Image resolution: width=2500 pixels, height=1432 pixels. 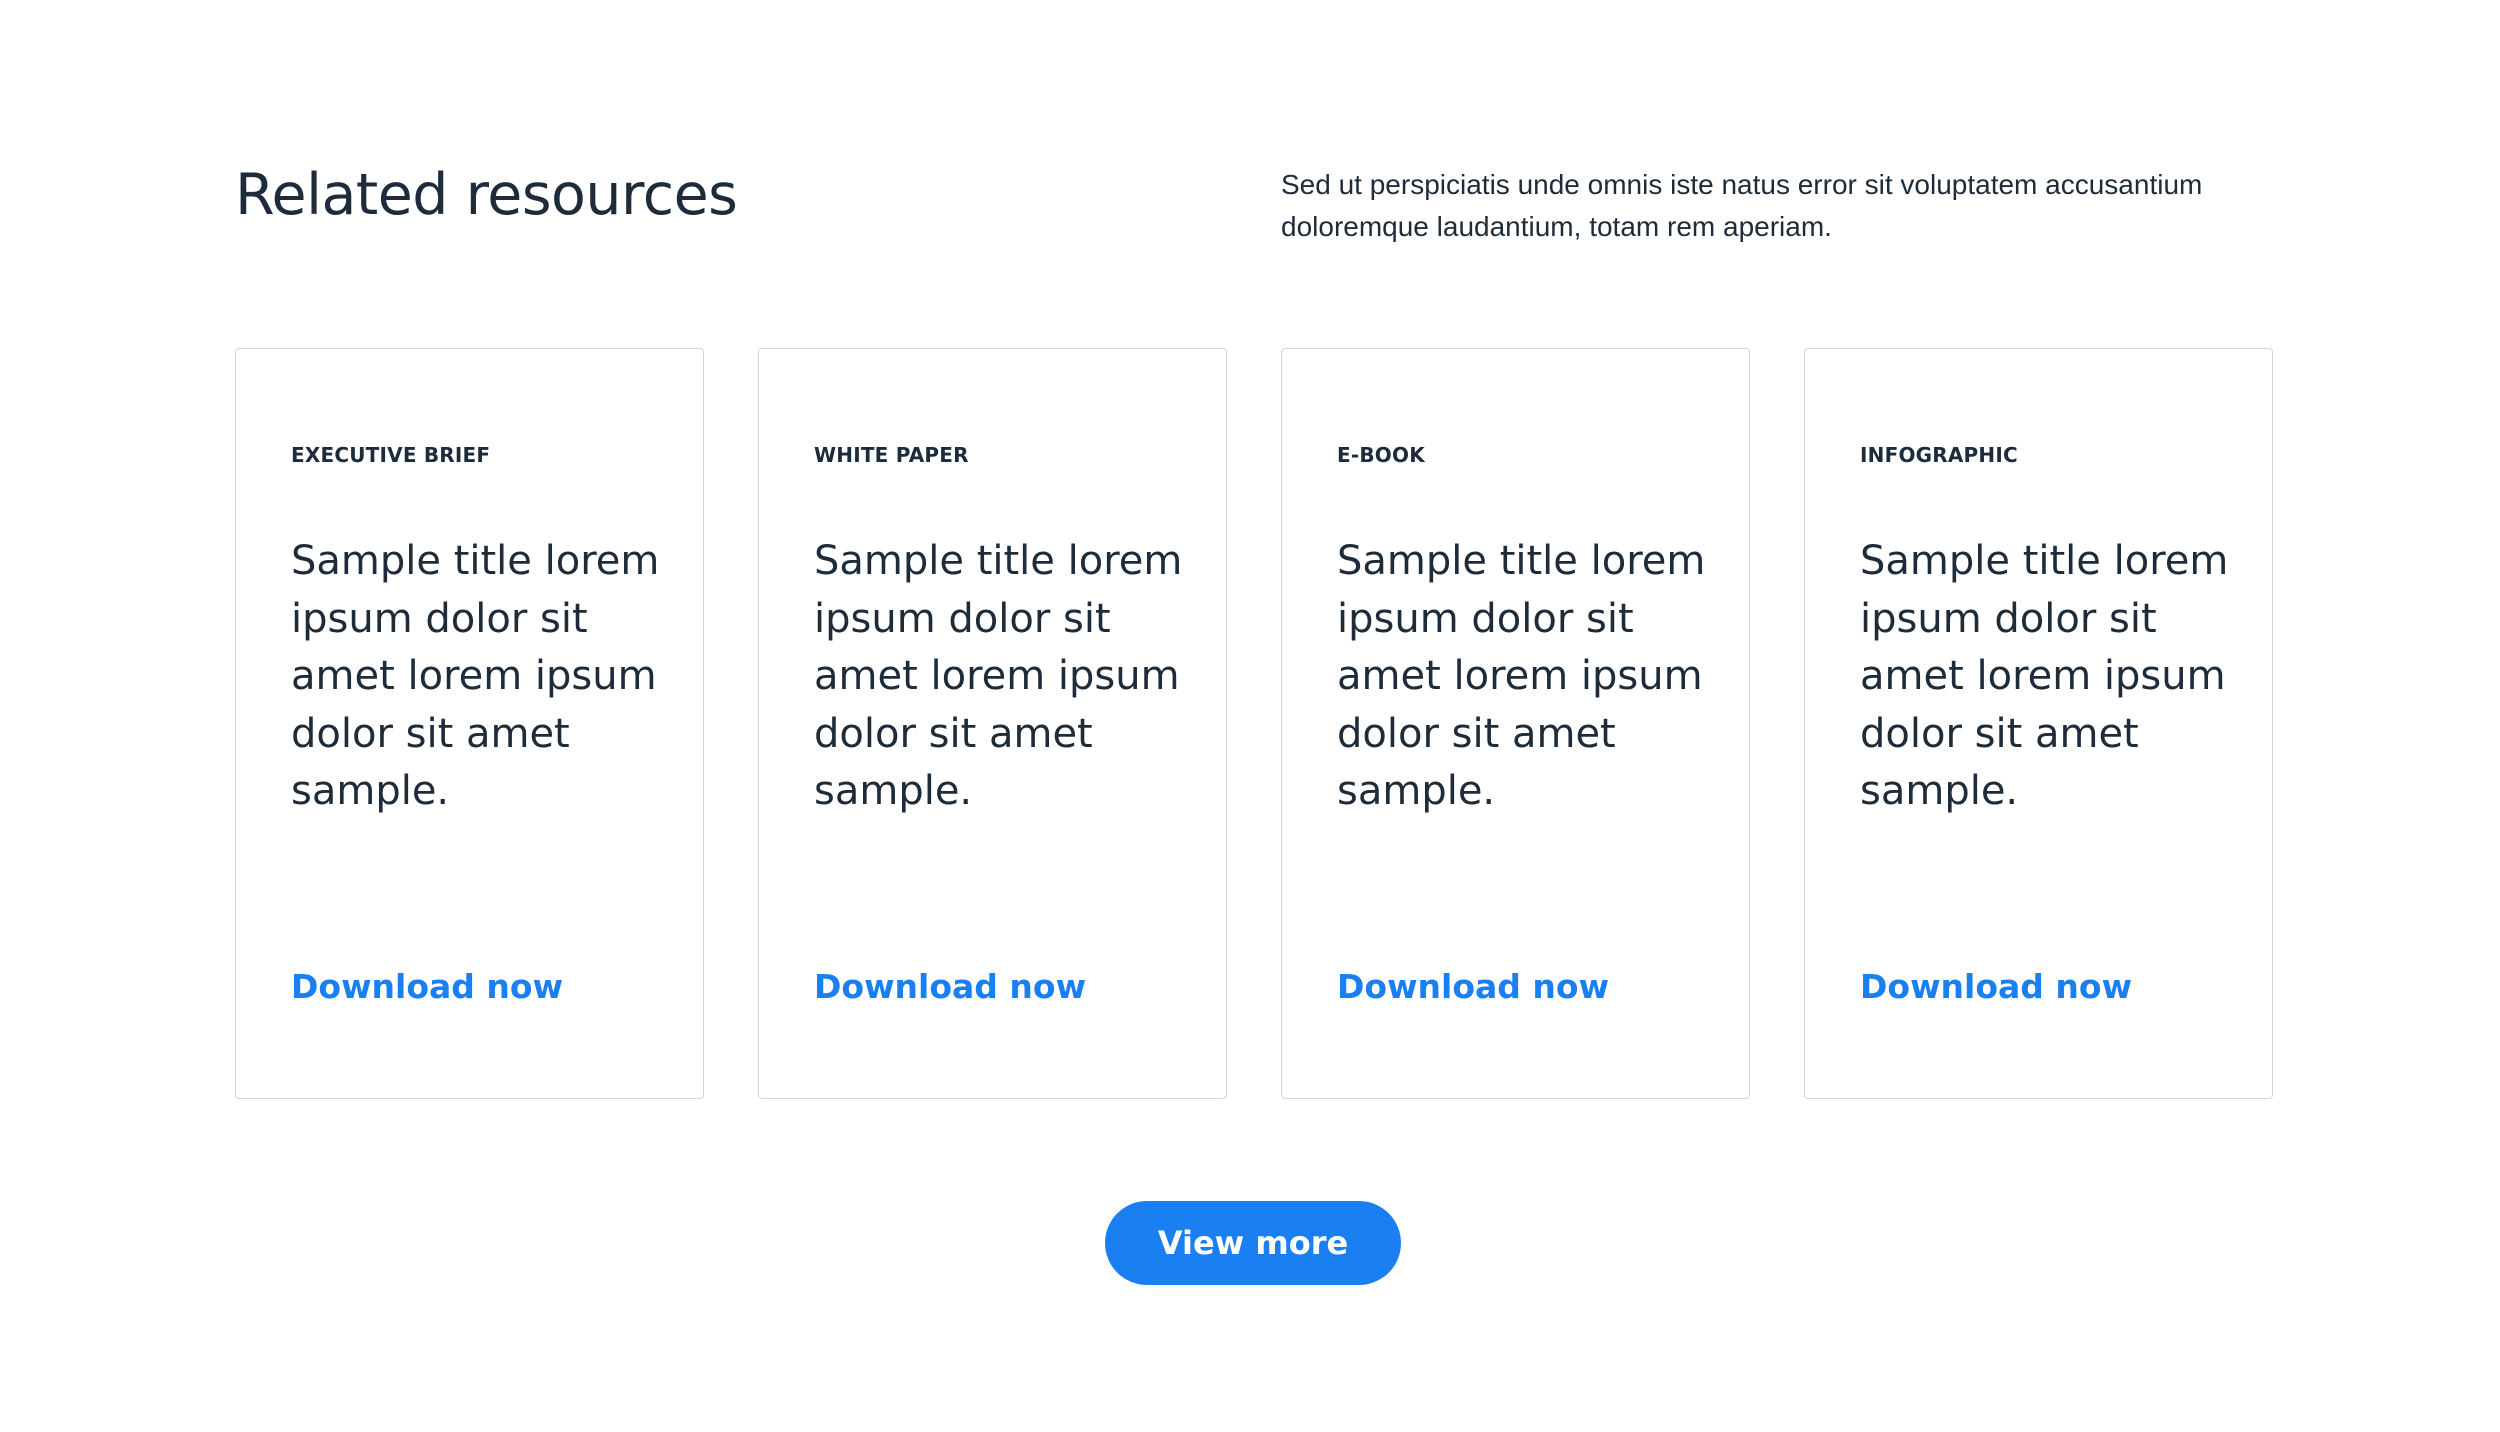 What do you see at coordinates (891, 455) in the screenshot?
I see `card-type-label: WHITE PAPER` at bounding box center [891, 455].